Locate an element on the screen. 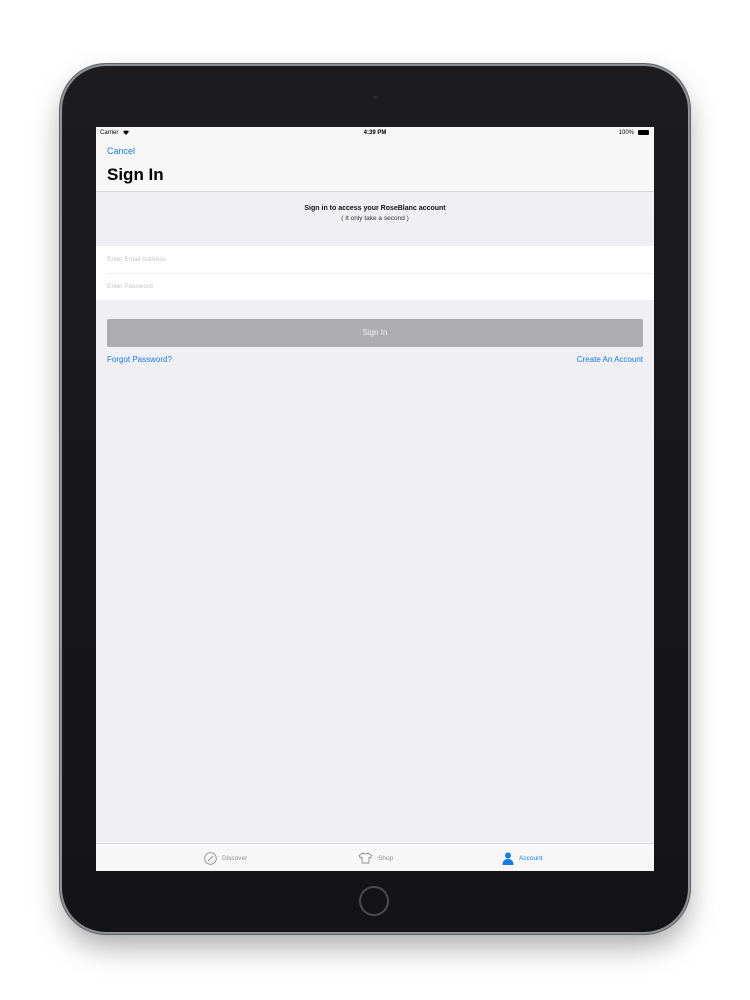 The image size is (750, 1000). intro-headline: Sign in to access your RoseBlanc account is located at coordinates (375, 208).